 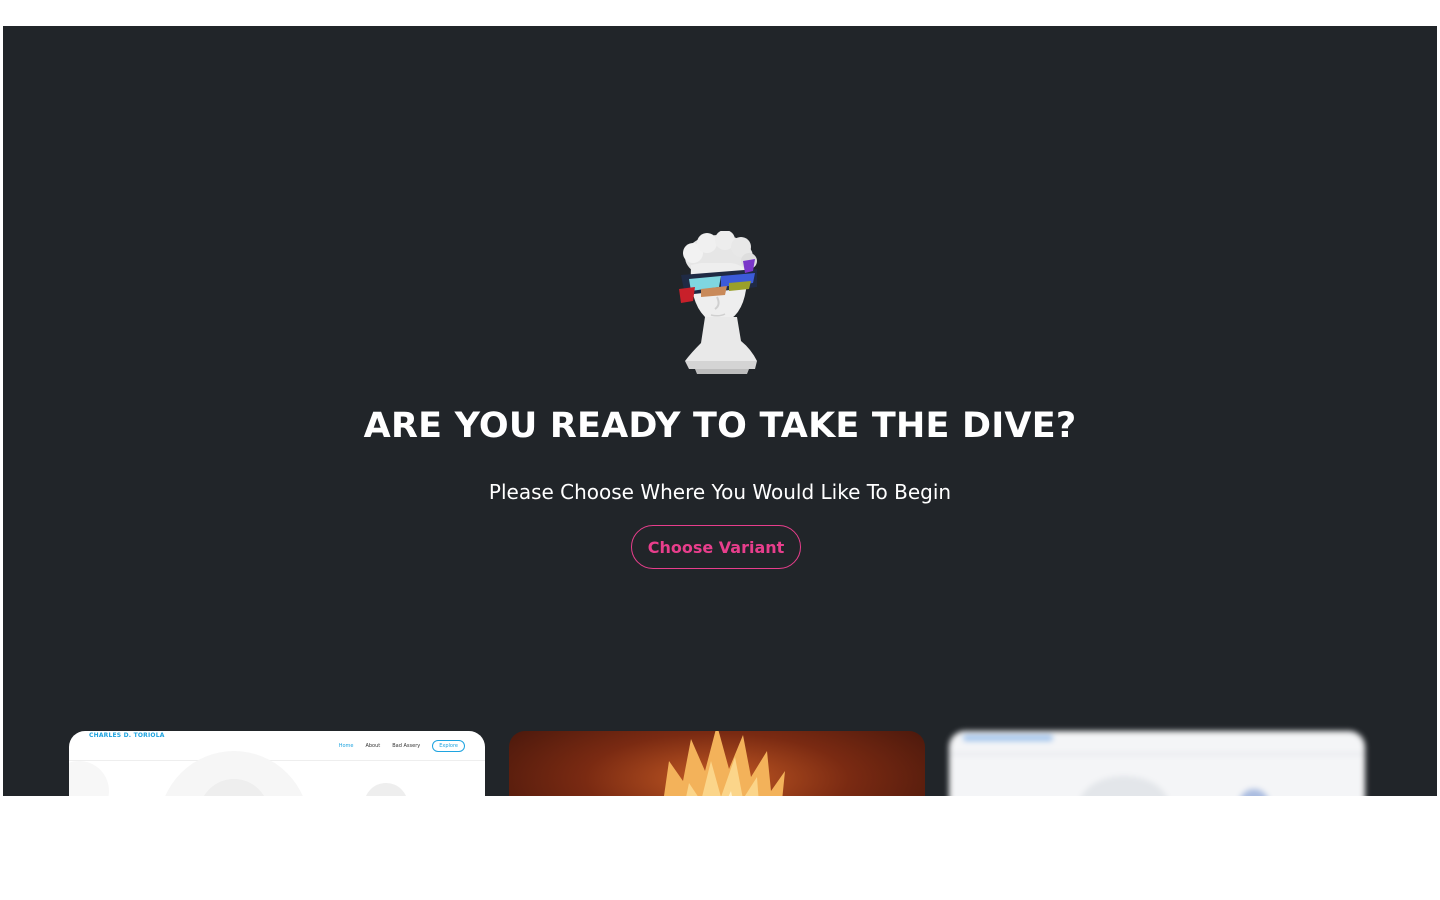 I want to click on choose-variant-button: Choose Variant, so click(x=716, y=547).